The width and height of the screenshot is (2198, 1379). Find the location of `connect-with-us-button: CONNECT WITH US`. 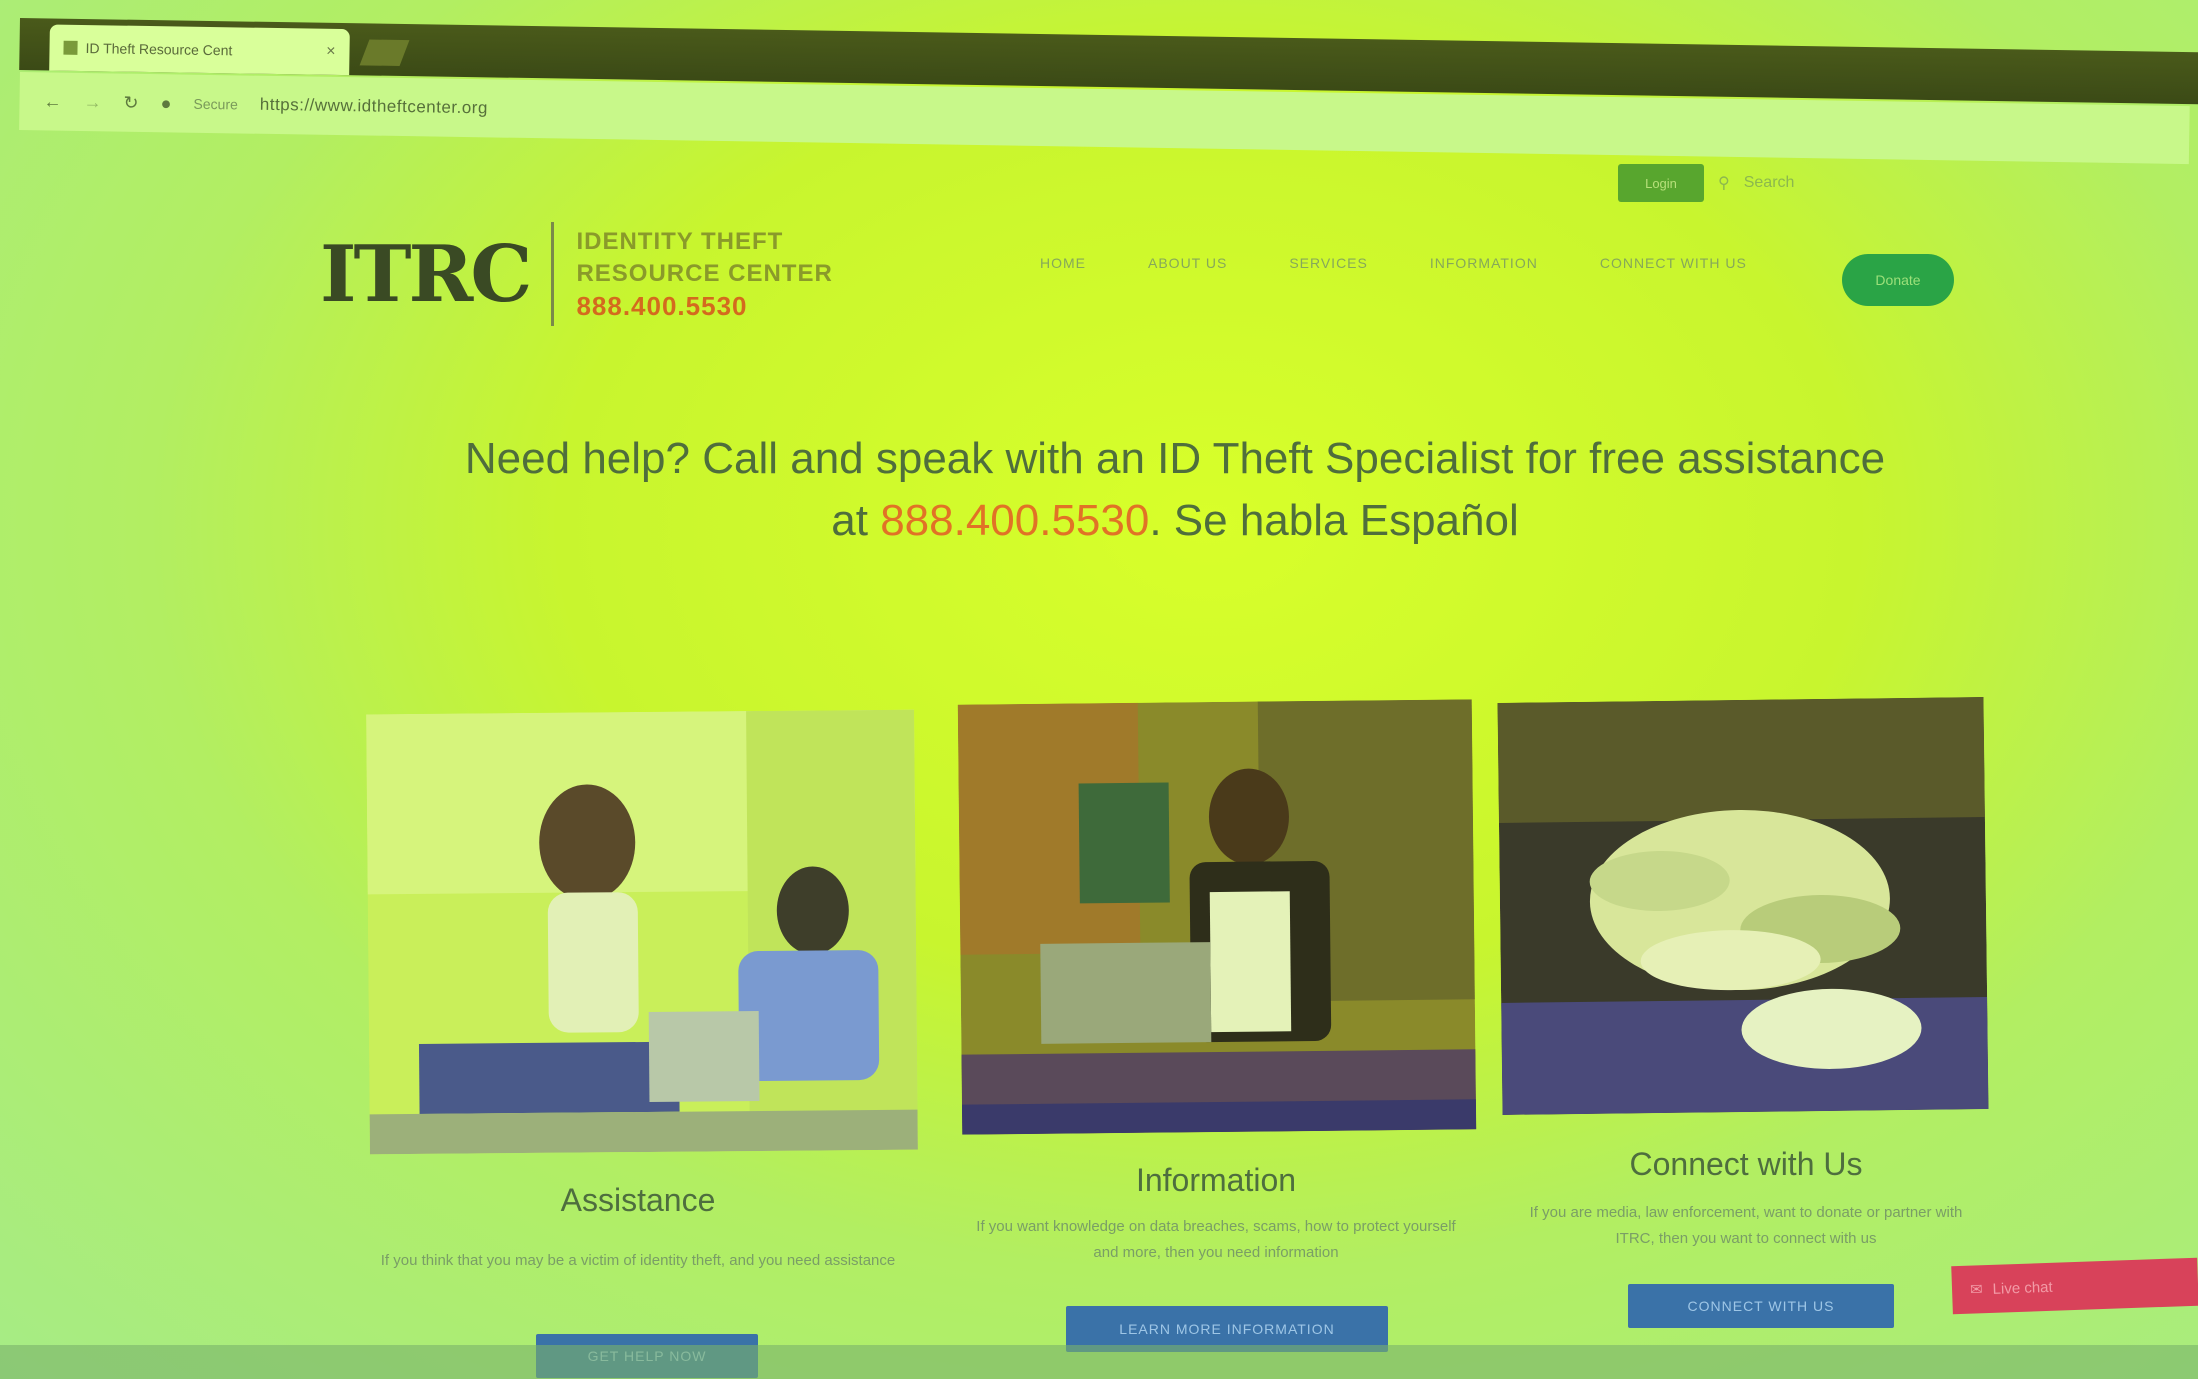

connect-with-us-button: CONNECT WITH US is located at coordinates (1761, 1306).